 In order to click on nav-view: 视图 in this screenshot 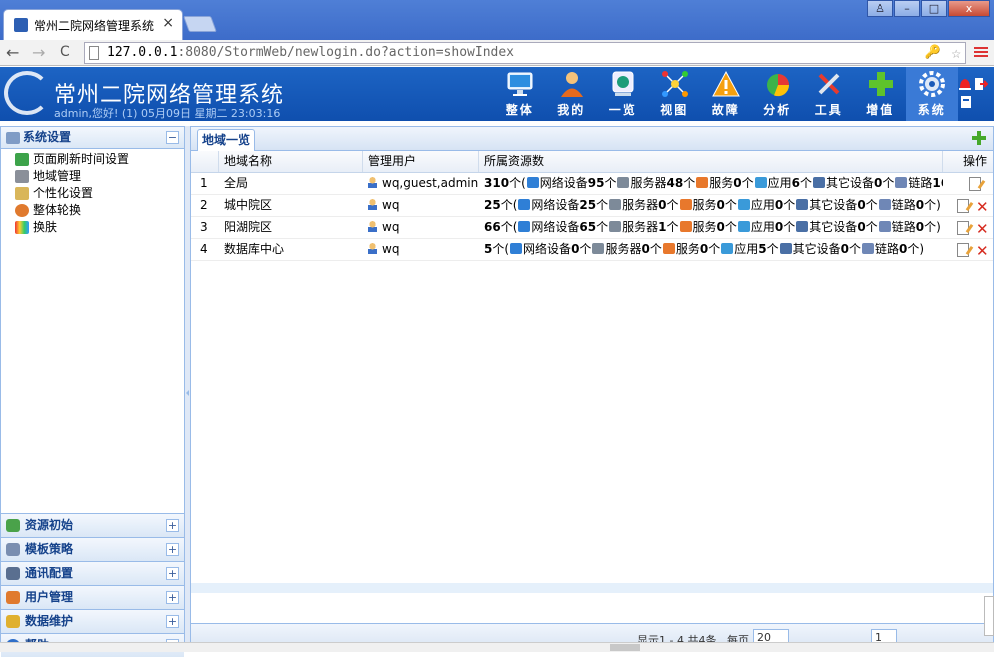, I will do `click(675, 94)`.